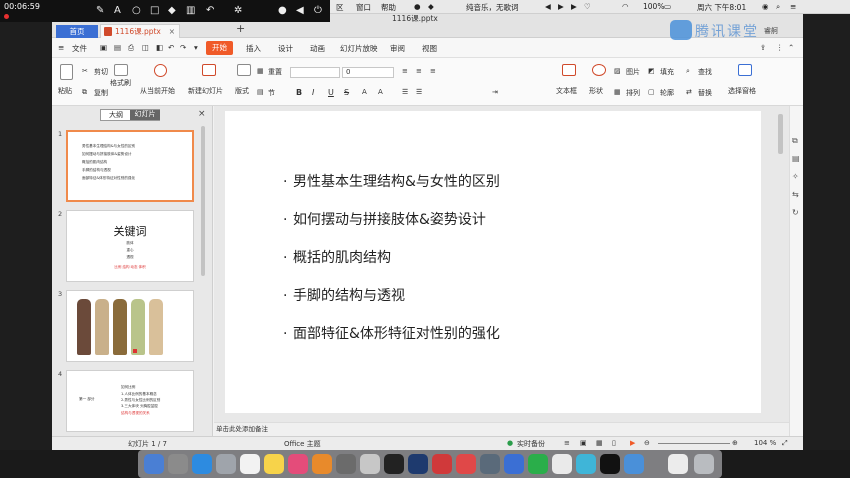  What do you see at coordinates (226, 464) in the screenshot?
I see `photos-icon` at bounding box center [226, 464].